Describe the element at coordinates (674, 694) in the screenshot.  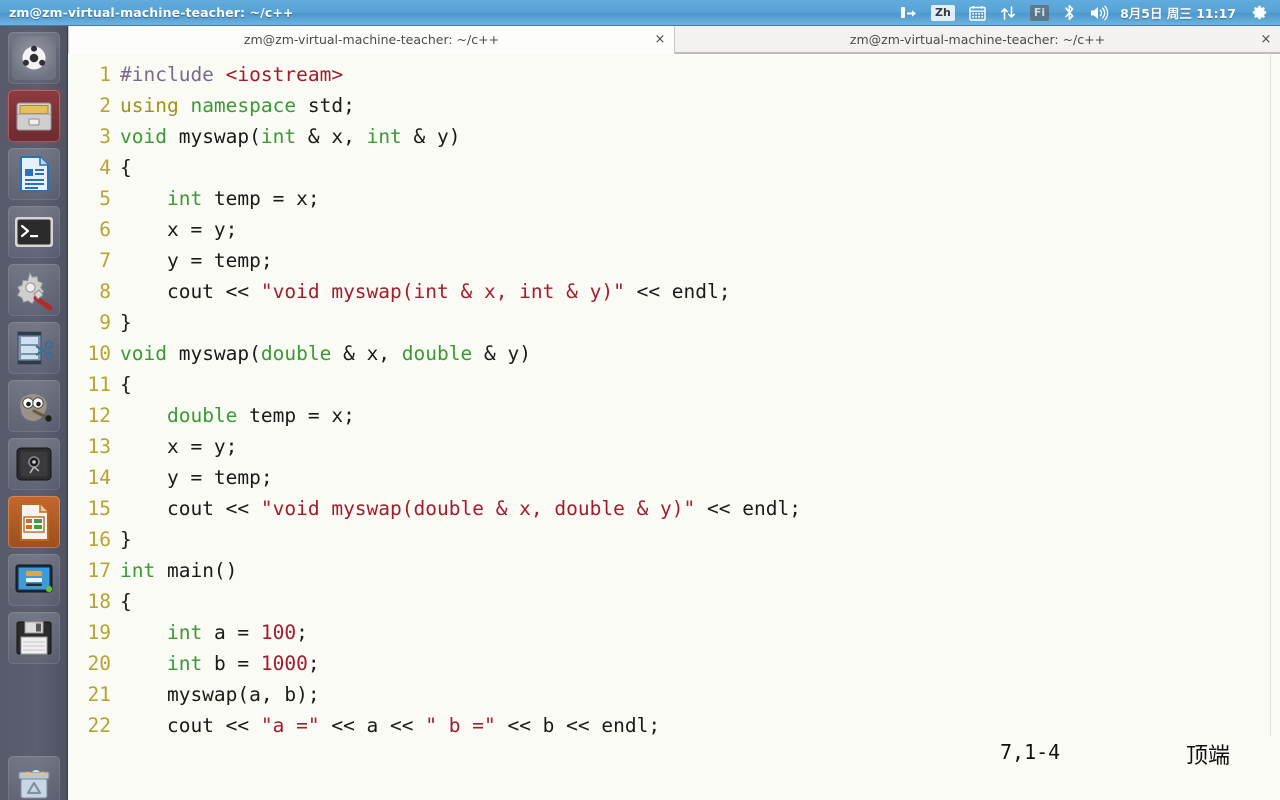
I see `code-line: 21 myswap(a, b);` at that location.